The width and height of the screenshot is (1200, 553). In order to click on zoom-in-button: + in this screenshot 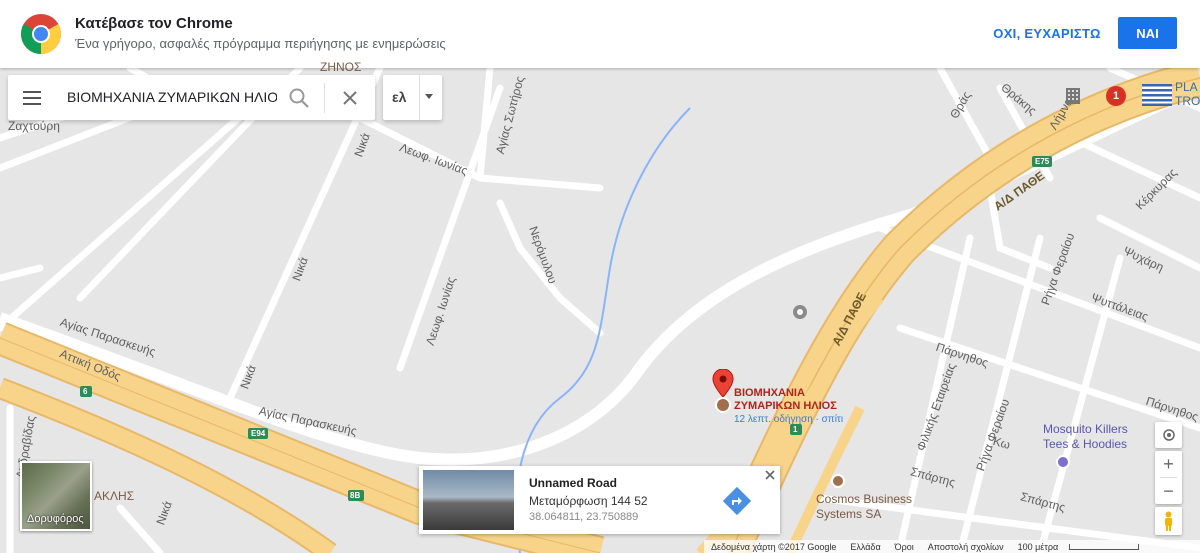, I will do `click(1168, 464)`.